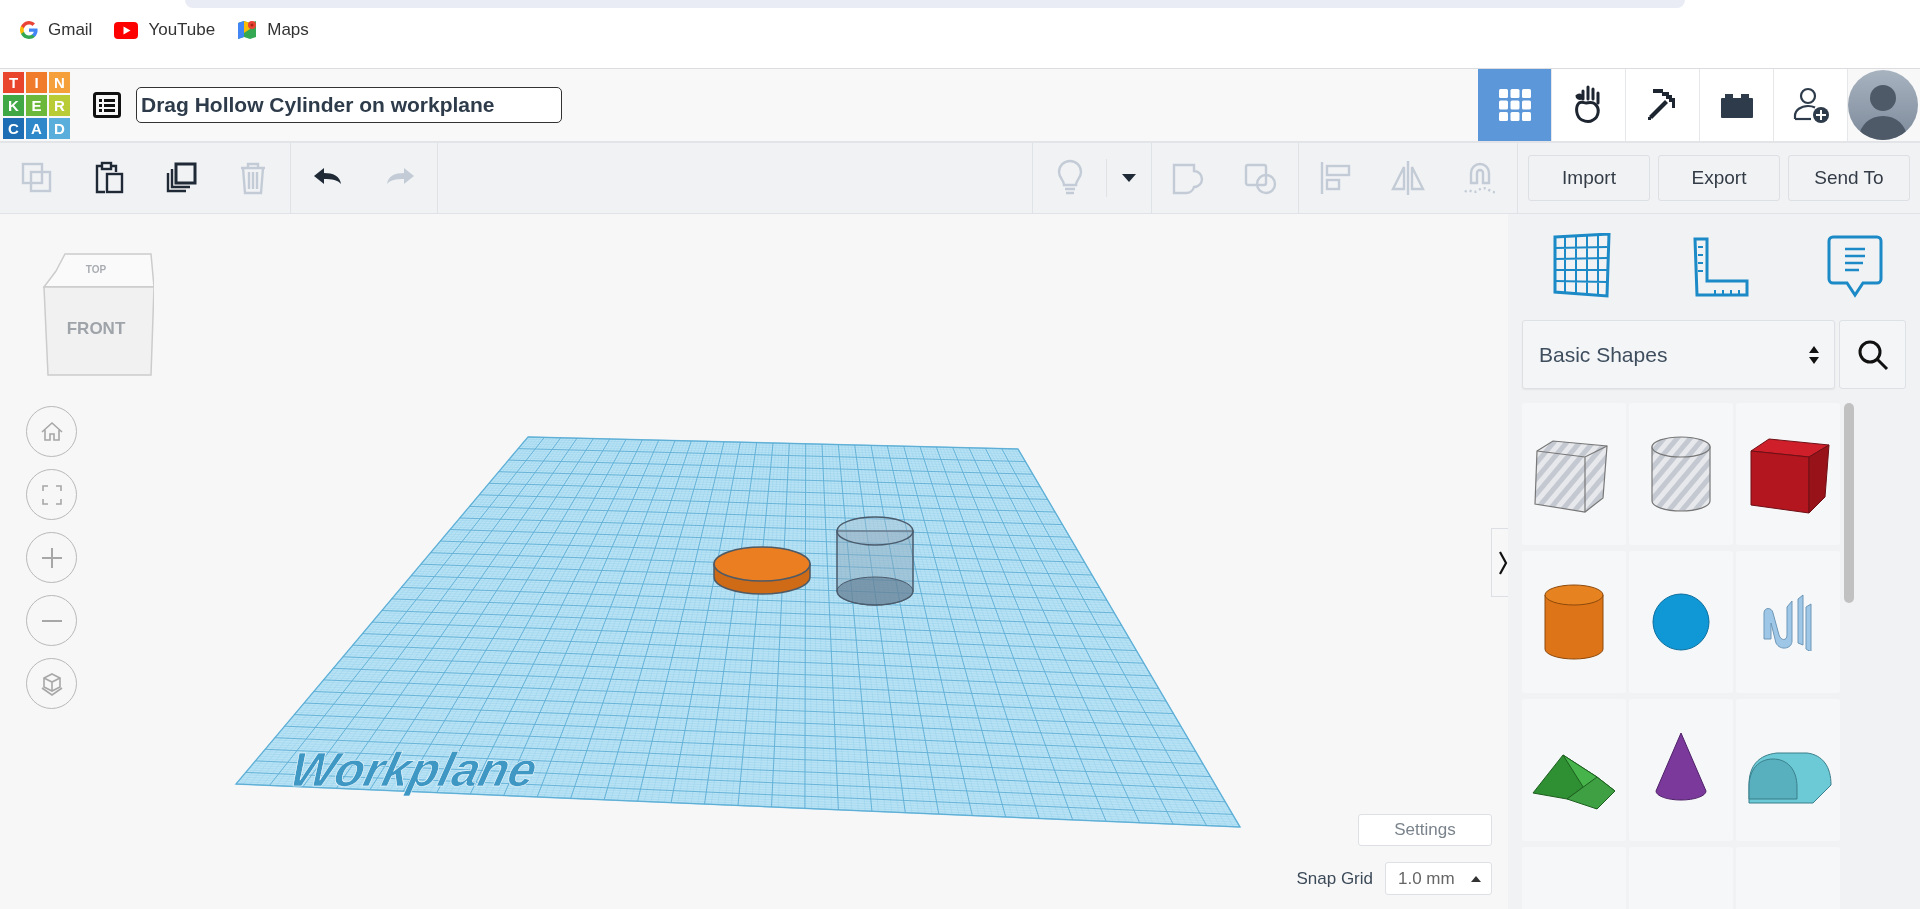 The image size is (1920, 909). I want to click on tinkercad-logo: T I N K E R C A D, so click(36, 105).